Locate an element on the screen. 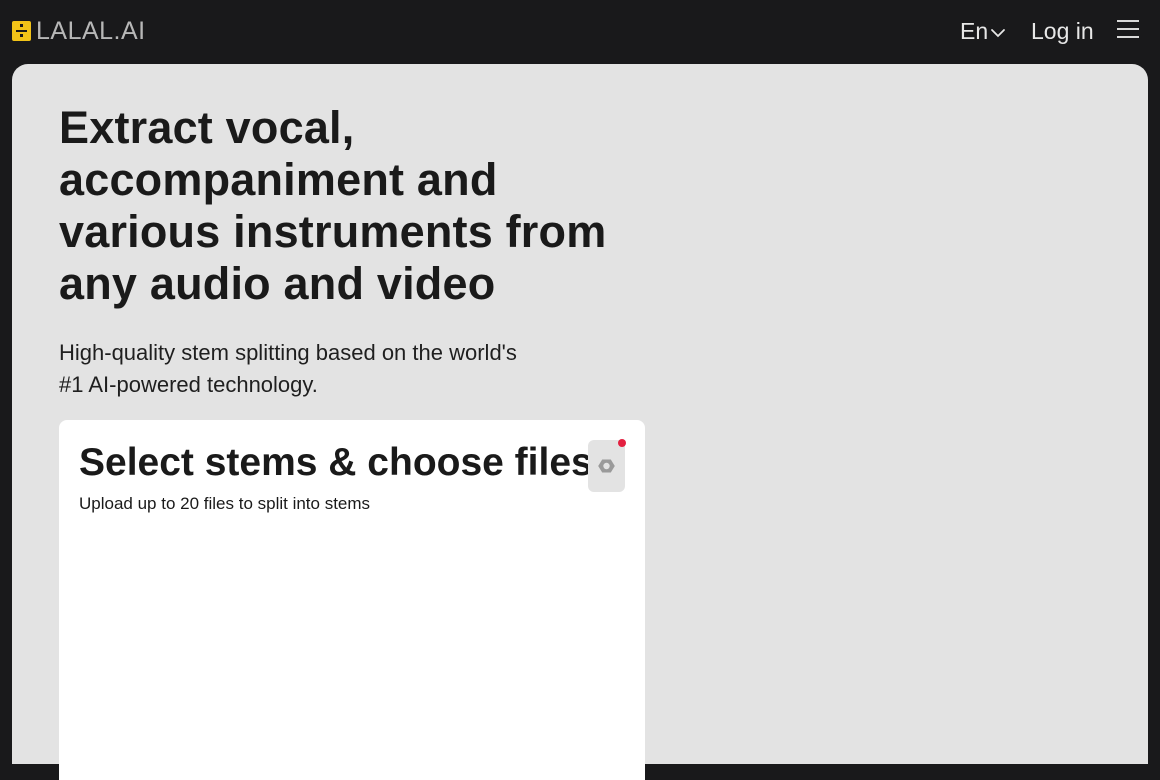 Image resolution: width=1160 pixels, height=780 pixels. chevron-down-icon is located at coordinates (998, 33).